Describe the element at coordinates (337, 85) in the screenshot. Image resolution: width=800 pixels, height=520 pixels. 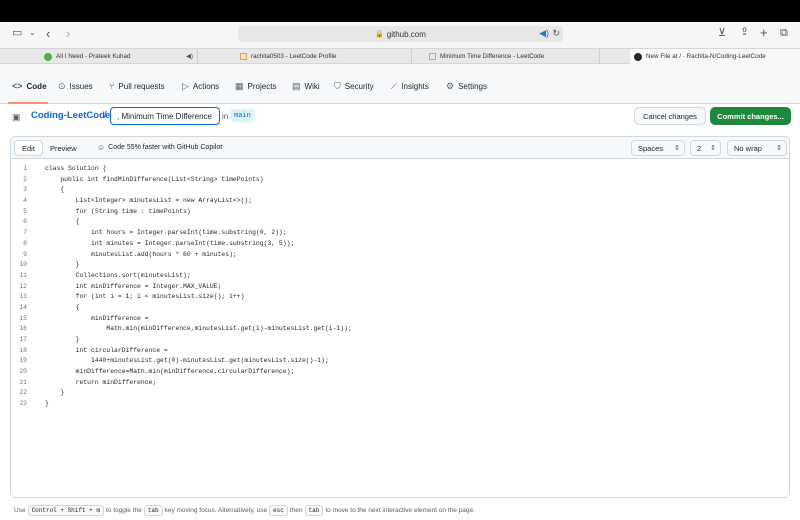
I see `shield-icon: ⛉` at that location.